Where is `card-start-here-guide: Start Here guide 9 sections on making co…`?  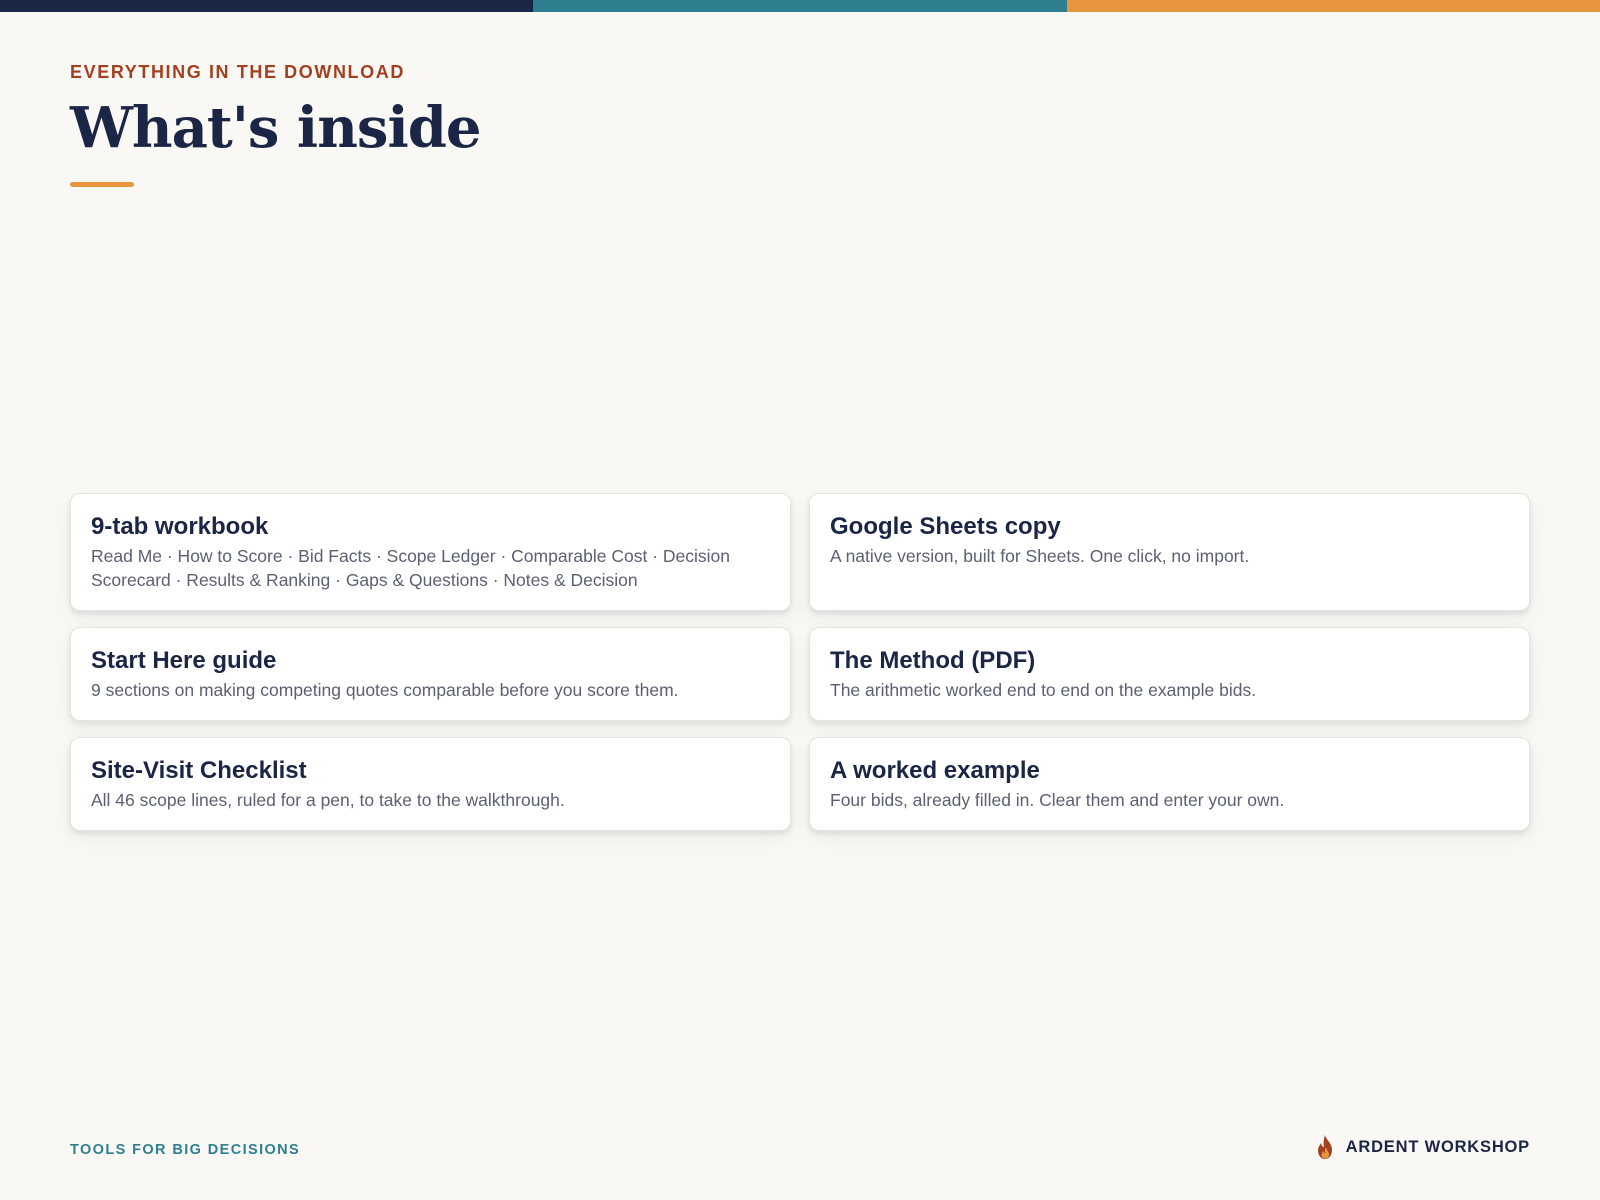 card-start-here-guide: Start Here guide 9 sections on making co… is located at coordinates (430, 674).